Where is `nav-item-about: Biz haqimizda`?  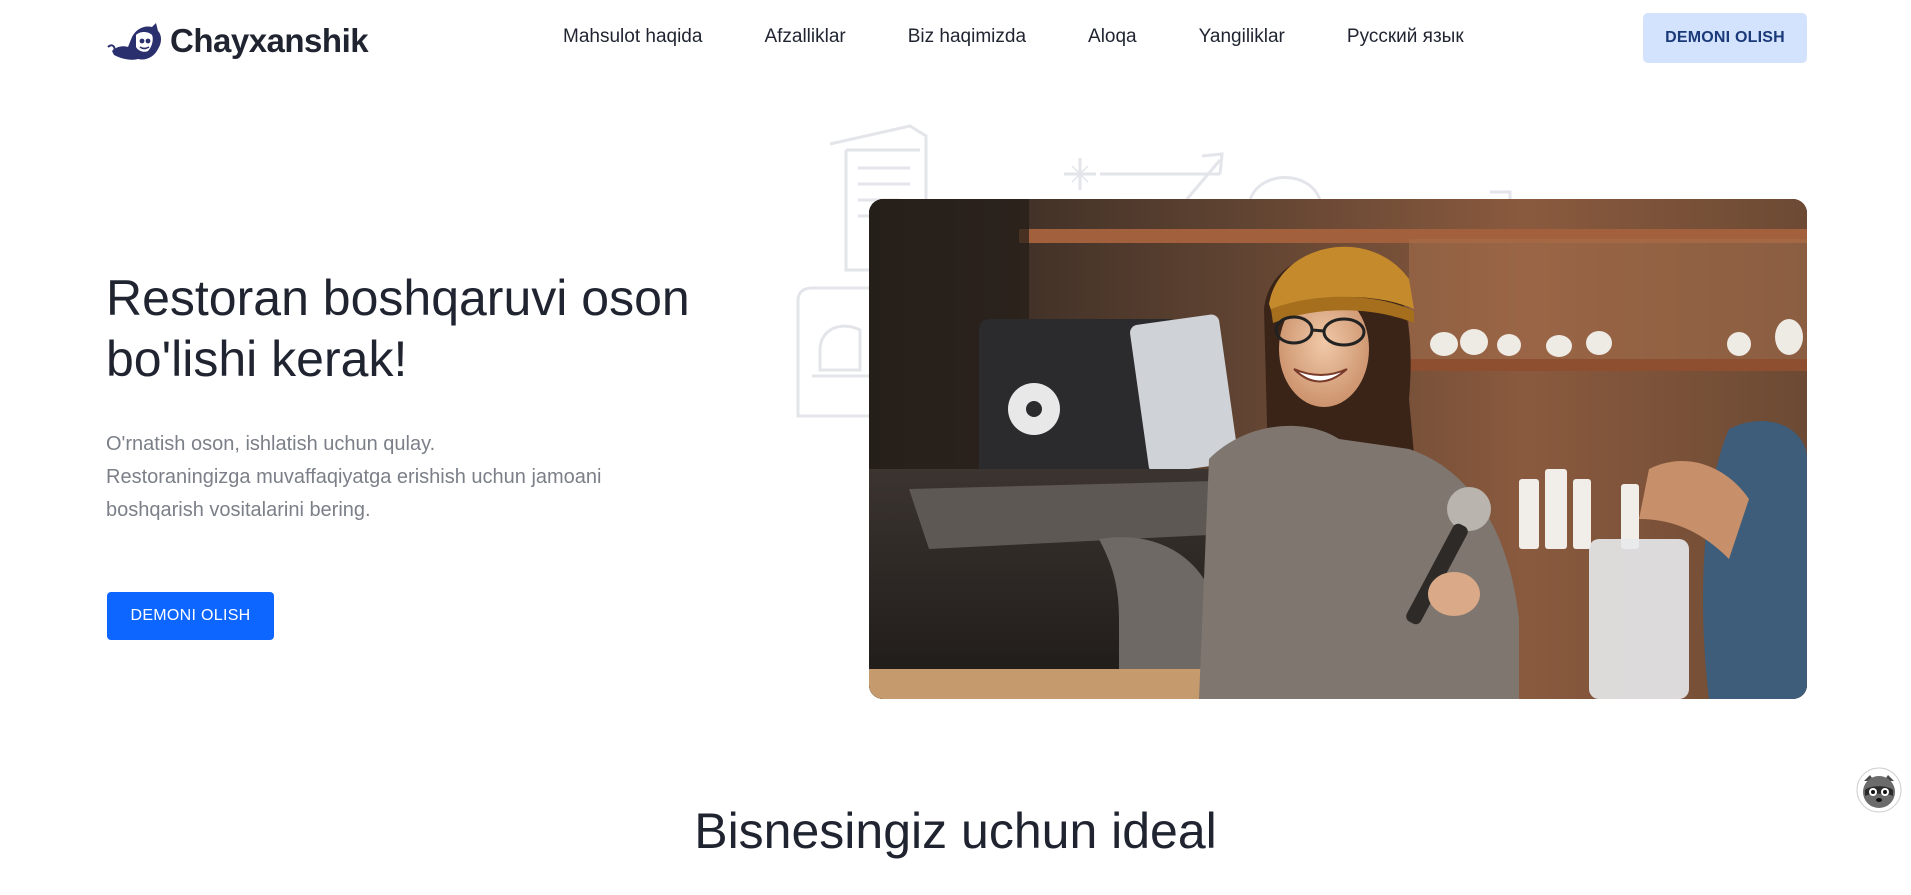
nav-item-about: Biz haqimizda is located at coordinates (967, 37).